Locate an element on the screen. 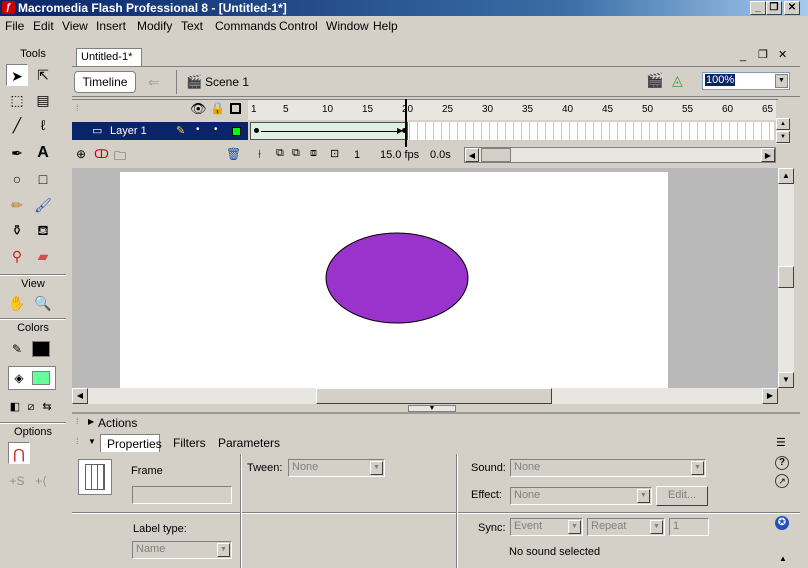 This screenshot has height=568, width=808. text-tool-icon: A is located at coordinates (43, 153).